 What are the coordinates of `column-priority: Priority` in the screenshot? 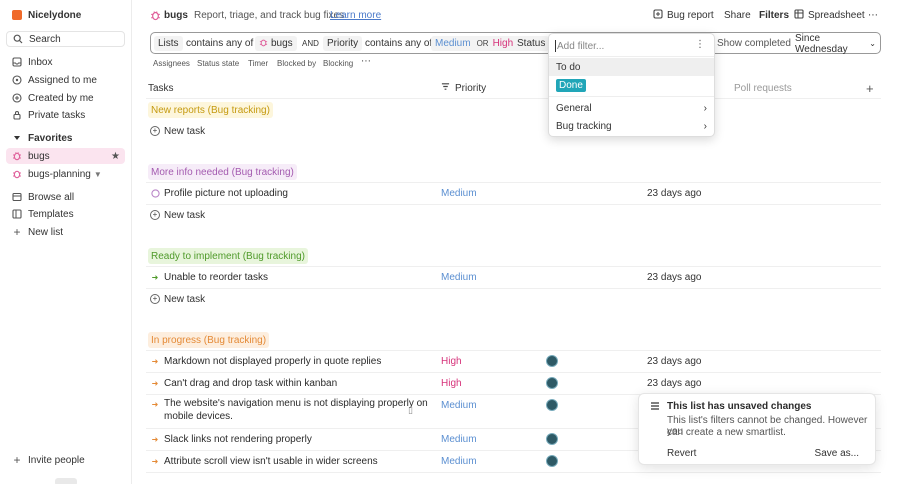 It's located at (463, 88).